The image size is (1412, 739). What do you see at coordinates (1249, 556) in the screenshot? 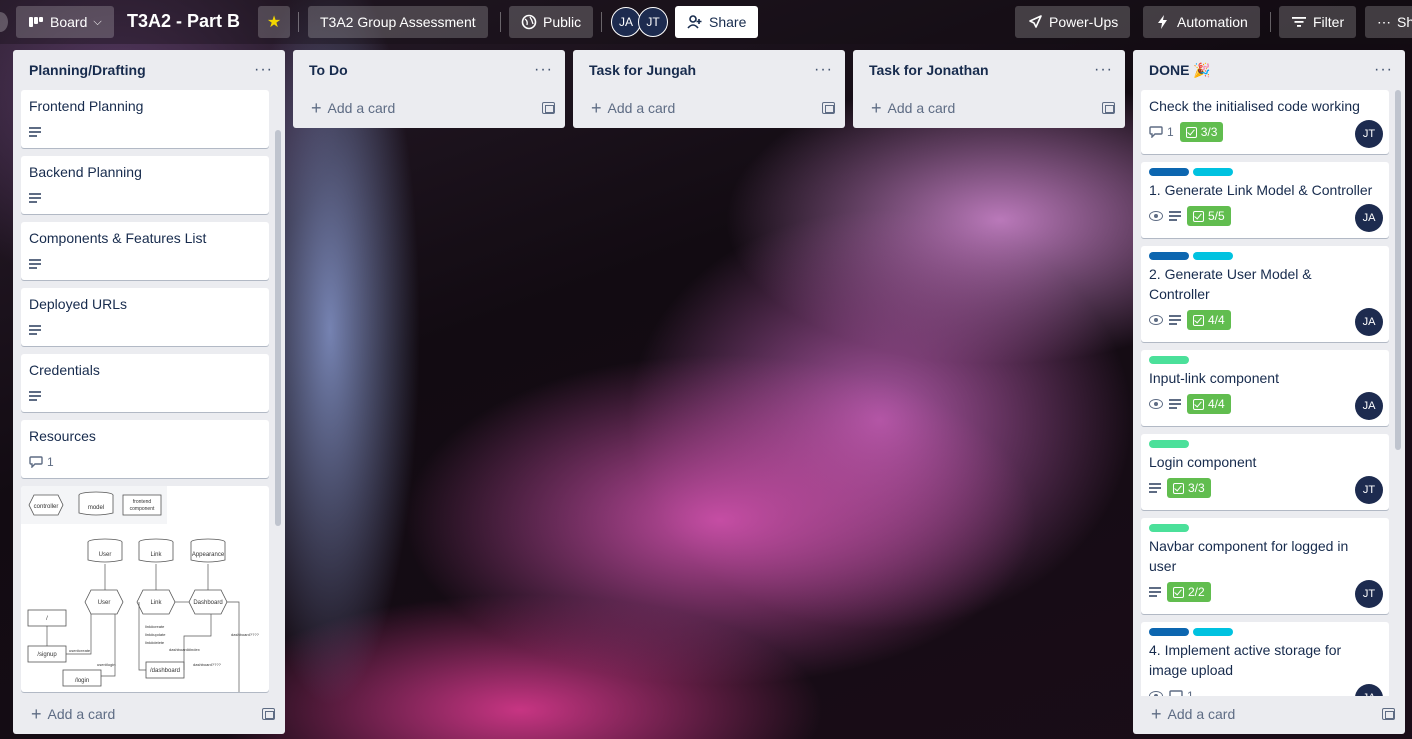
I see `card-title: Navbar component for logged in user` at bounding box center [1249, 556].